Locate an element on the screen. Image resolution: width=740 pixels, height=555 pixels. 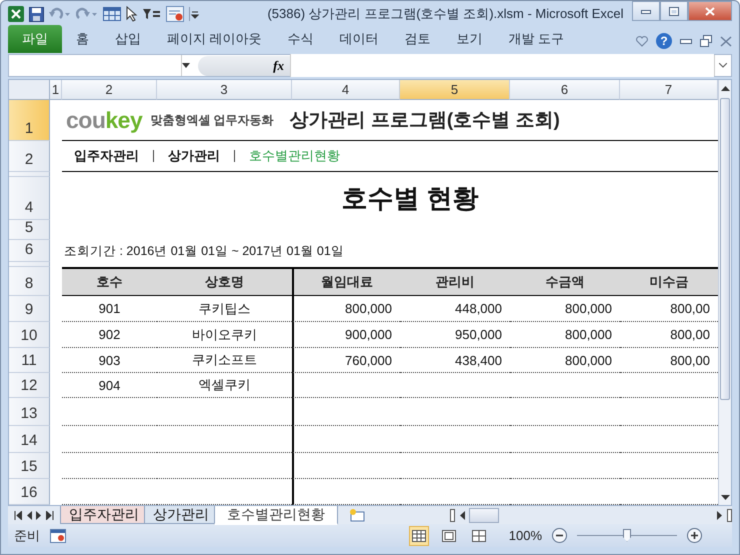
row-header: 11 is located at coordinates (29, 361).